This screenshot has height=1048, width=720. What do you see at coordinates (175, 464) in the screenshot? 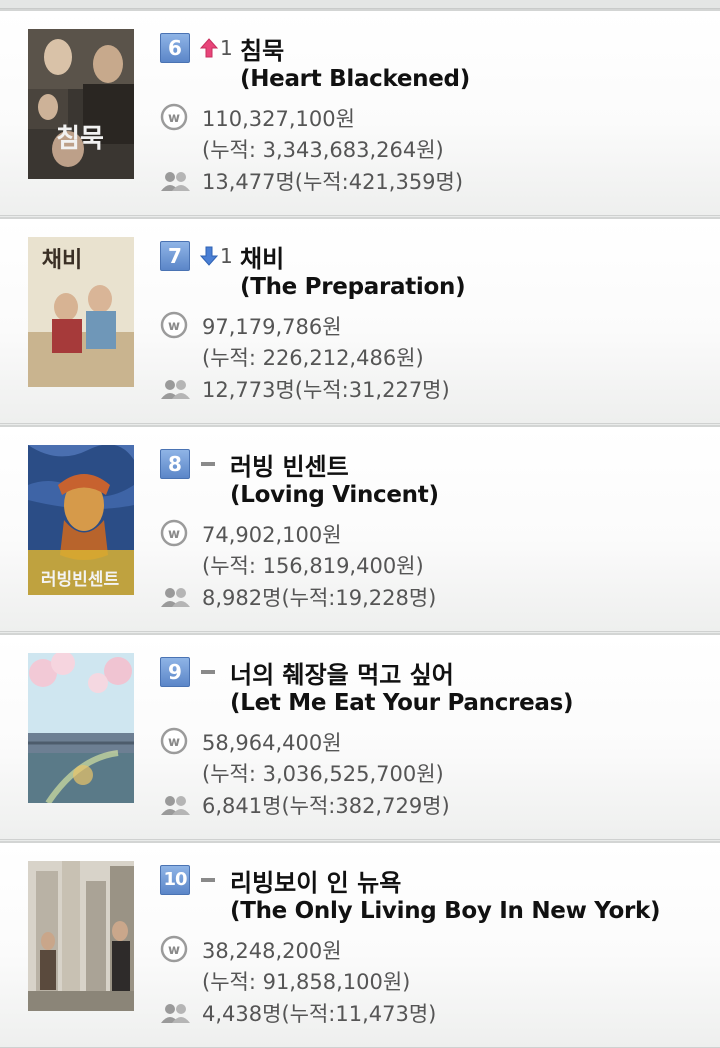
I see `rank-badge: 8` at bounding box center [175, 464].